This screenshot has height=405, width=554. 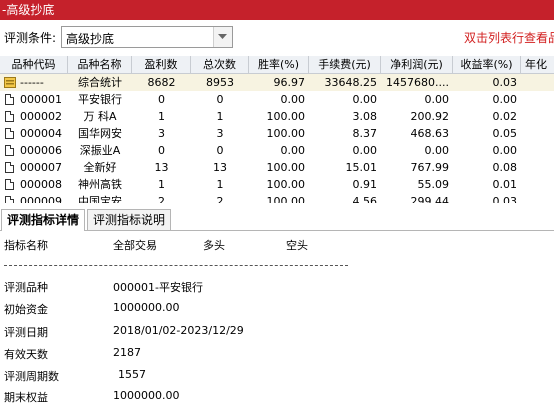 What do you see at coordinates (365, 116) in the screenshot?
I see `cell-fee: 3.08` at bounding box center [365, 116].